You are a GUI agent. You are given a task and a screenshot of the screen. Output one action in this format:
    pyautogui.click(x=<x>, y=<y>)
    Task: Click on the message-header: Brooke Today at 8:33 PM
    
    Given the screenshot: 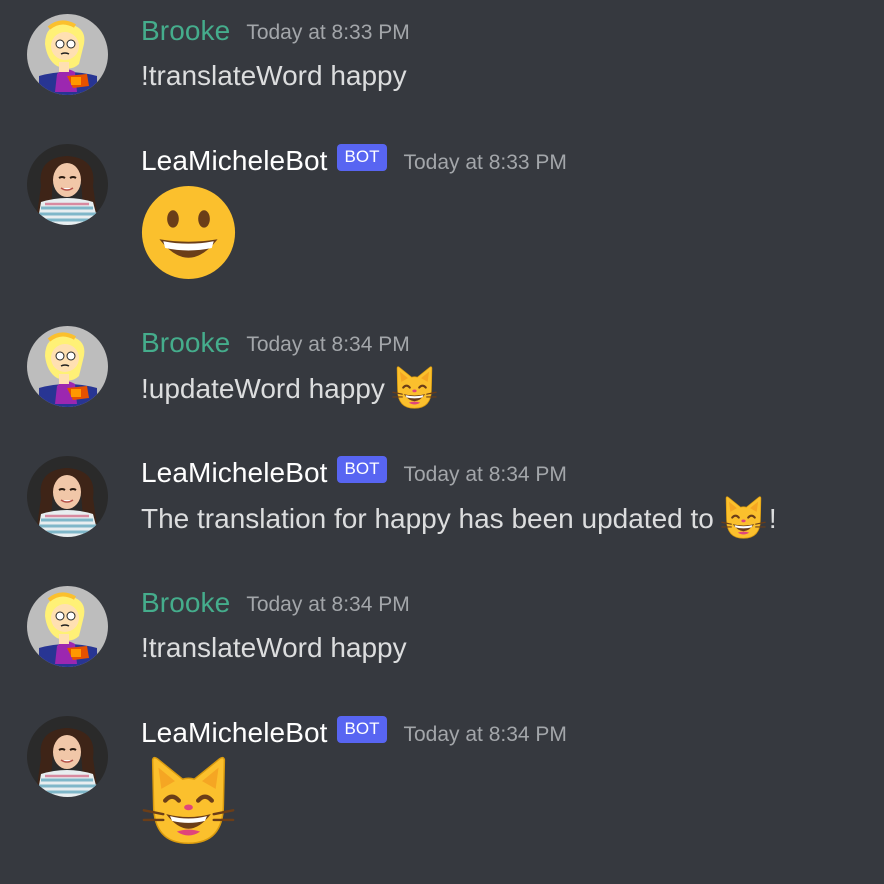 What is the action you would take?
    pyautogui.click(x=275, y=31)
    